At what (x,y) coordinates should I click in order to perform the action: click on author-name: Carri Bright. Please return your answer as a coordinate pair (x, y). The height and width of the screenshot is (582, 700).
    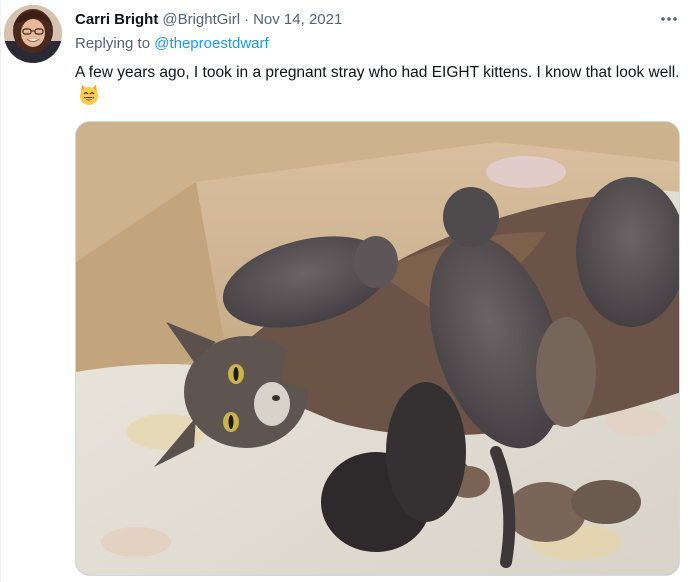
    Looking at the image, I should click on (116, 19).